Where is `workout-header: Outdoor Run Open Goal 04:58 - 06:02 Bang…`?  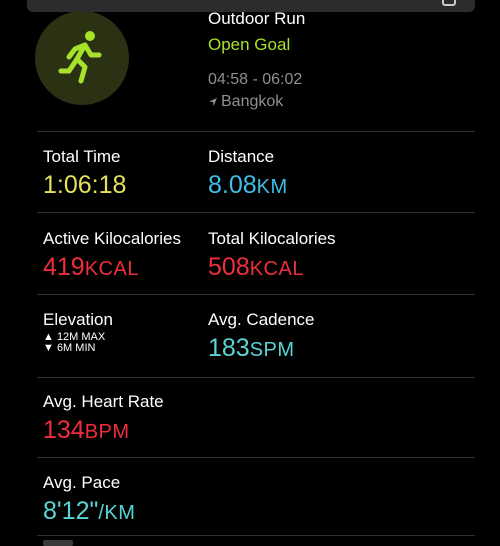 workout-header: Outdoor Run Open Goal 04:58 - 06:02 Bang… is located at coordinates (256, 60).